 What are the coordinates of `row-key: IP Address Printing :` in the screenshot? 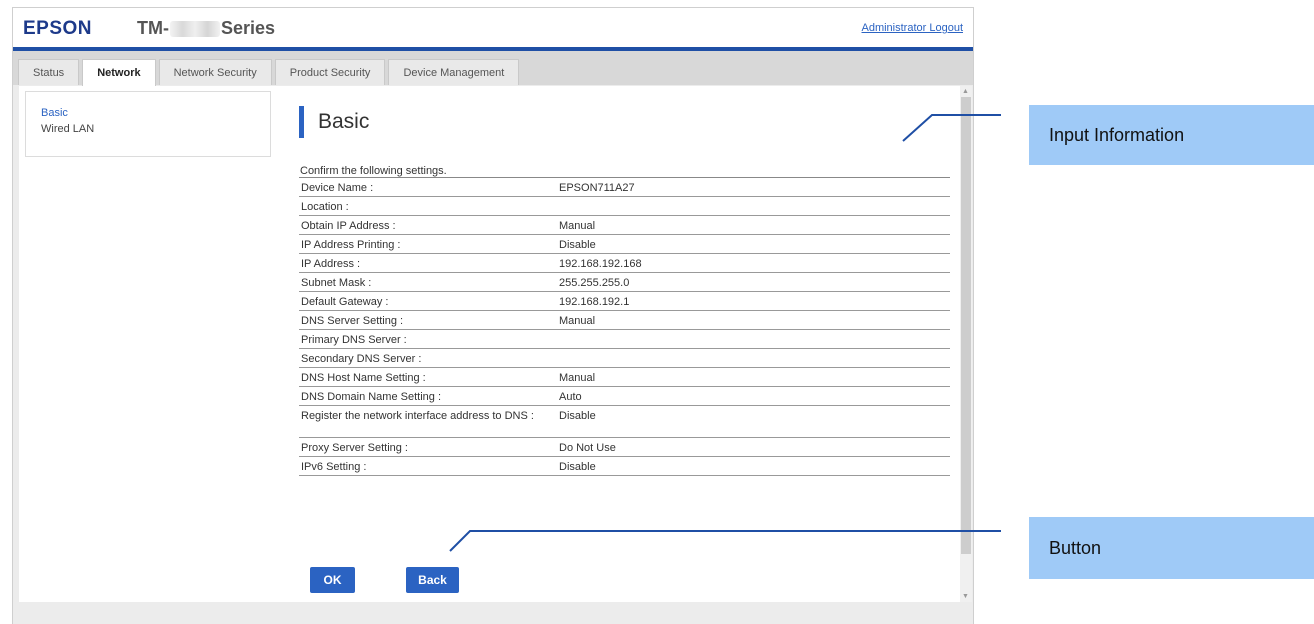 It's located at (351, 245).